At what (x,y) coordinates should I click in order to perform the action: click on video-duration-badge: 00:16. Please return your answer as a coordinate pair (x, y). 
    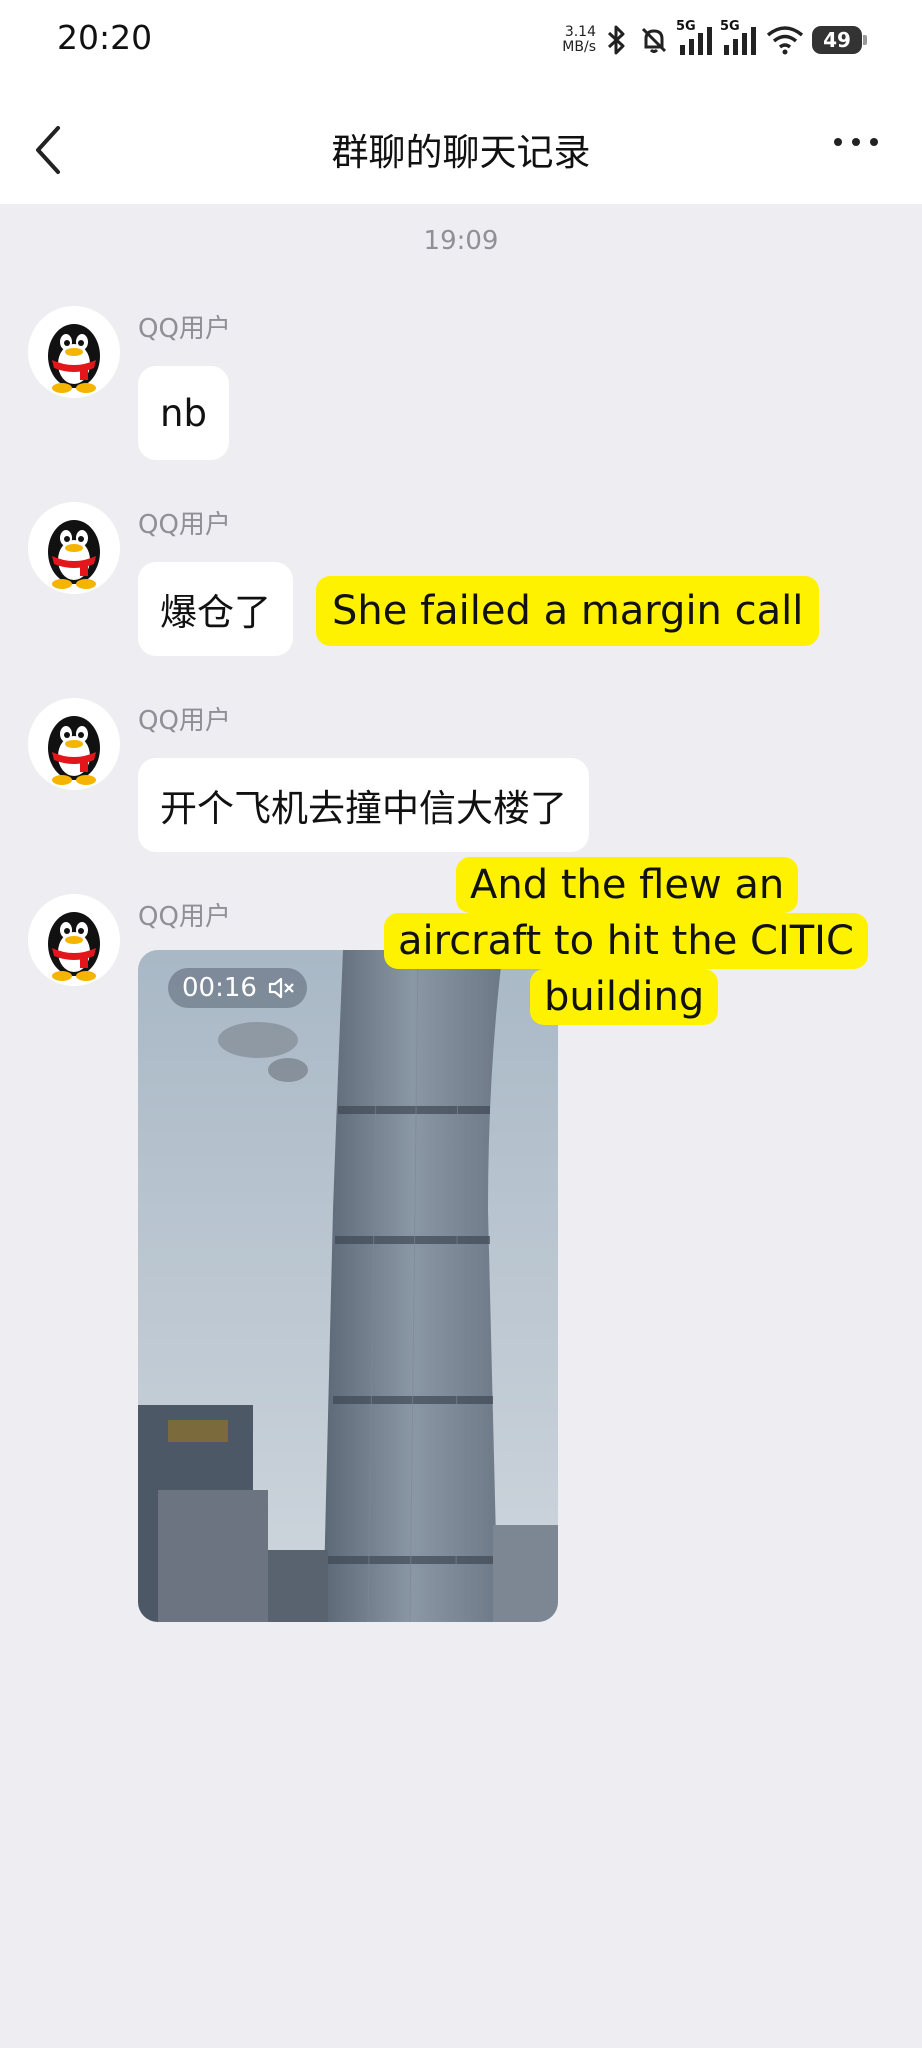
    Looking at the image, I should click on (237, 988).